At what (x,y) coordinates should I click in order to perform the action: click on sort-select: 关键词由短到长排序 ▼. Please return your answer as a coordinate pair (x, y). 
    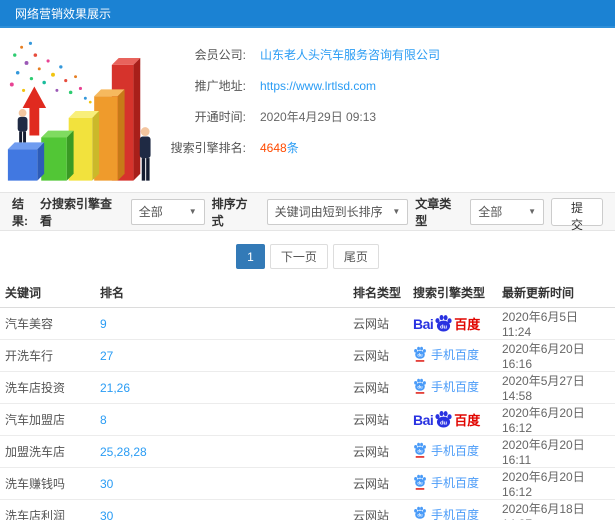
    Looking at the image, I should click on (337, 211).